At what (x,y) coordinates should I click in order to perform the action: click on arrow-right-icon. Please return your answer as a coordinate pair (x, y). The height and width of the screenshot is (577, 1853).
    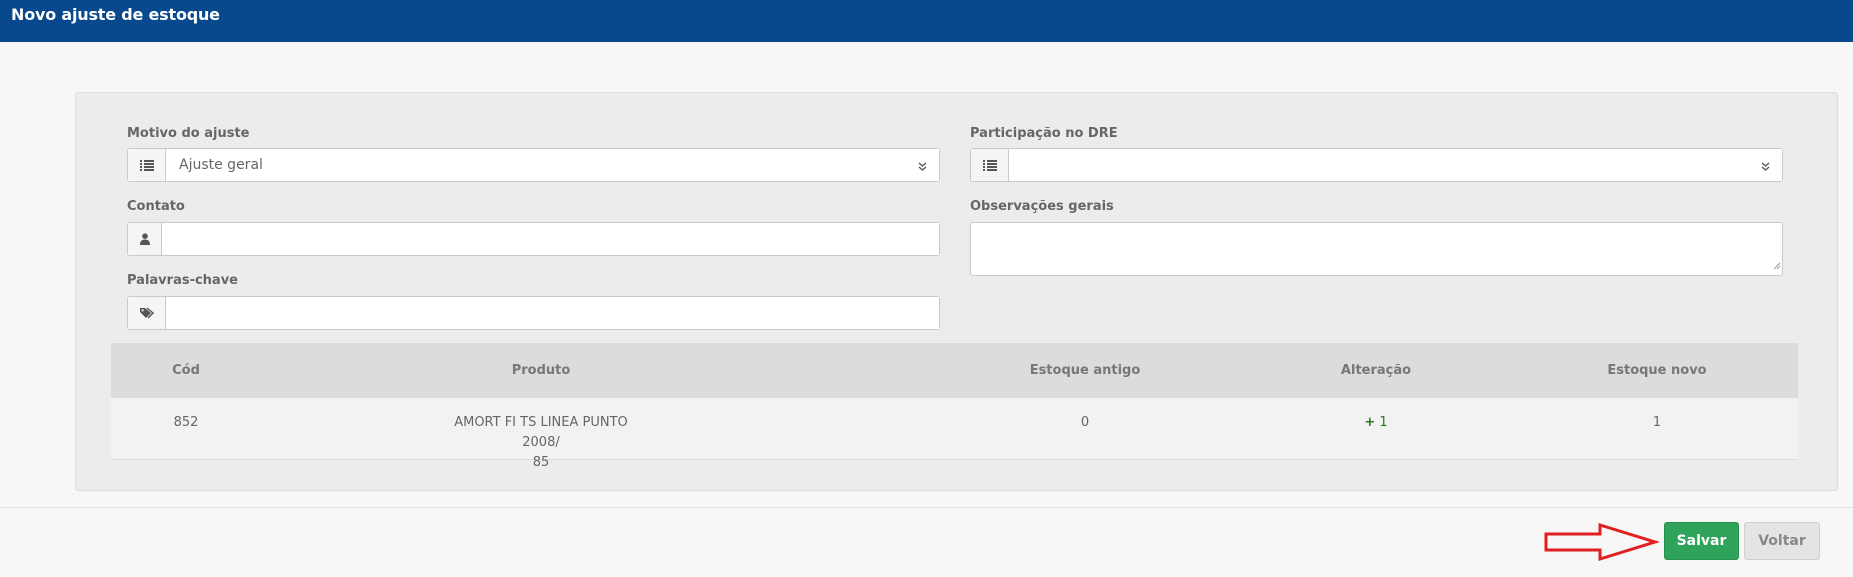
    Looking at the image, I should click on (1601, 542).